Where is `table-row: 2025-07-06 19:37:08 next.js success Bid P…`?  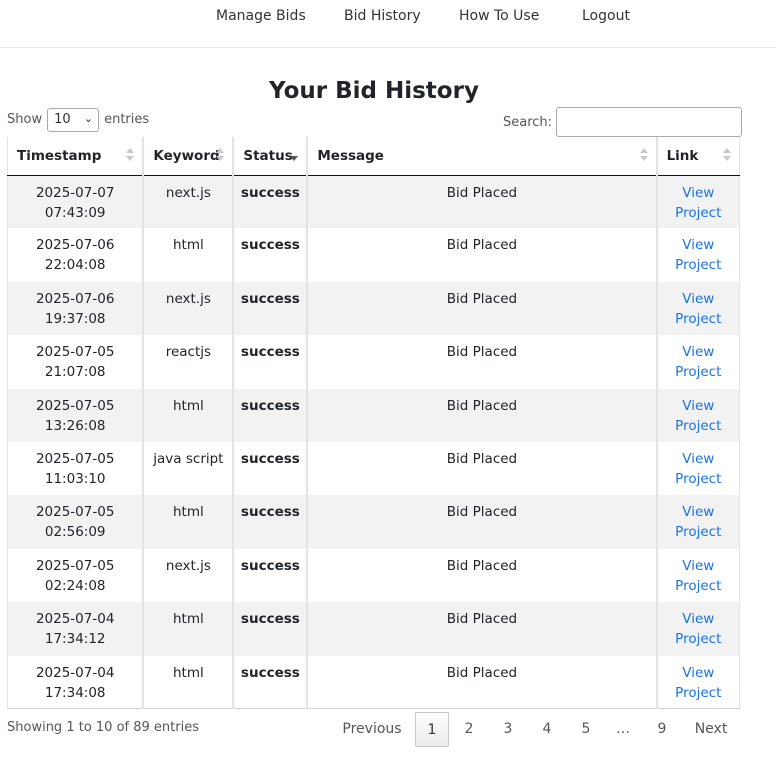
table-row: 2025-07-06 19:37:08 next.js success Bid P… is located at coordinates (373, 308).